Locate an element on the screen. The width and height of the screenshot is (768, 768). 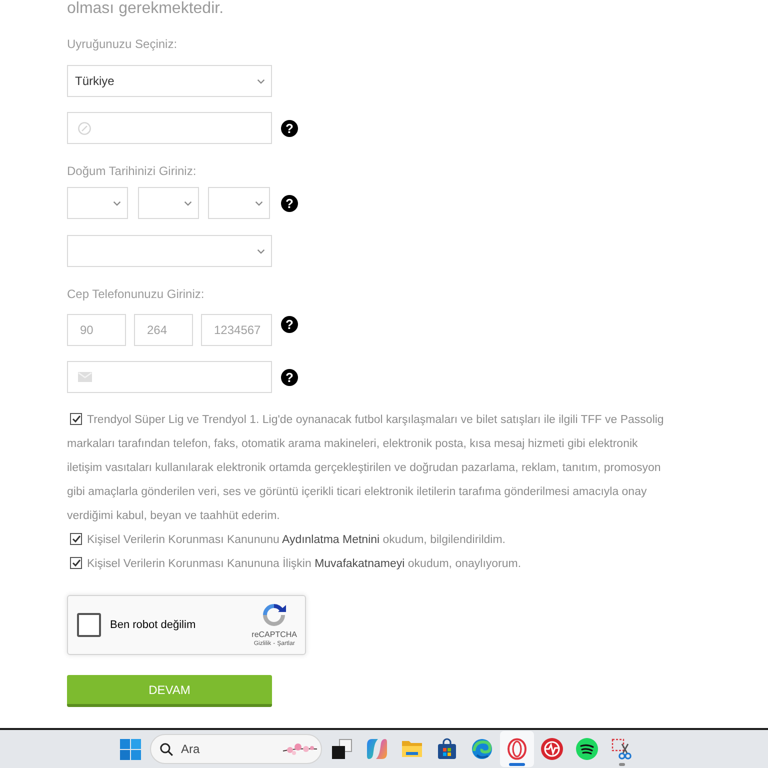
circular-arrows-icon is located at coordinates (274, 615).